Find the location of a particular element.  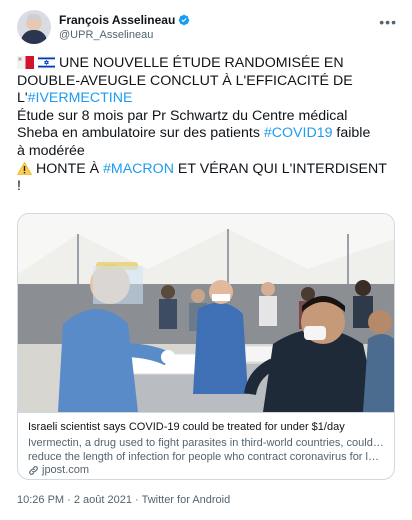

tweet-header: François Asselineau @UPR_Asselineau ••• is located at coordinates (207, 28).